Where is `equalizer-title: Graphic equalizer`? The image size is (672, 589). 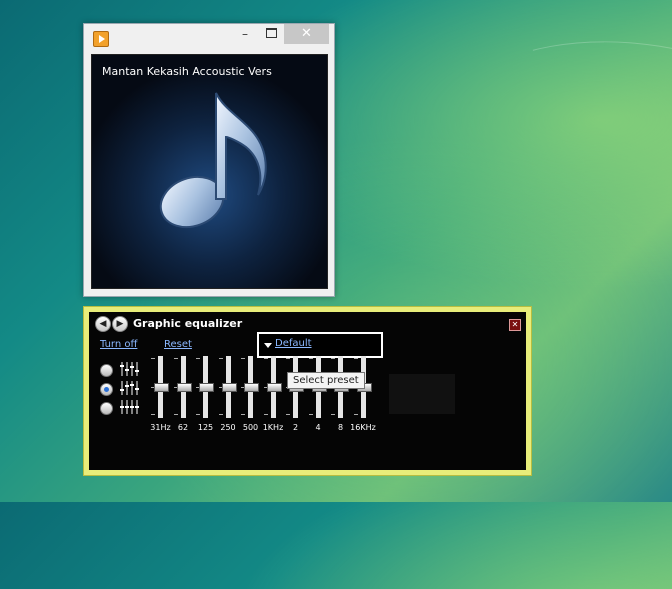 equalizer-title: Graphic equalizer is located at coordinates (188, 323).